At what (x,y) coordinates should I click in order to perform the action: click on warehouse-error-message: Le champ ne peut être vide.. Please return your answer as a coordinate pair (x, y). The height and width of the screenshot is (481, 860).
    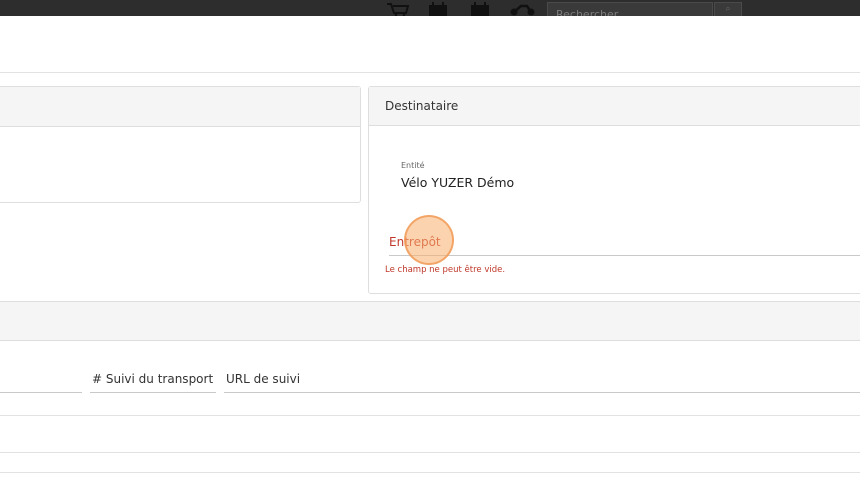
    Looking at the image, I should click on (445, 270).